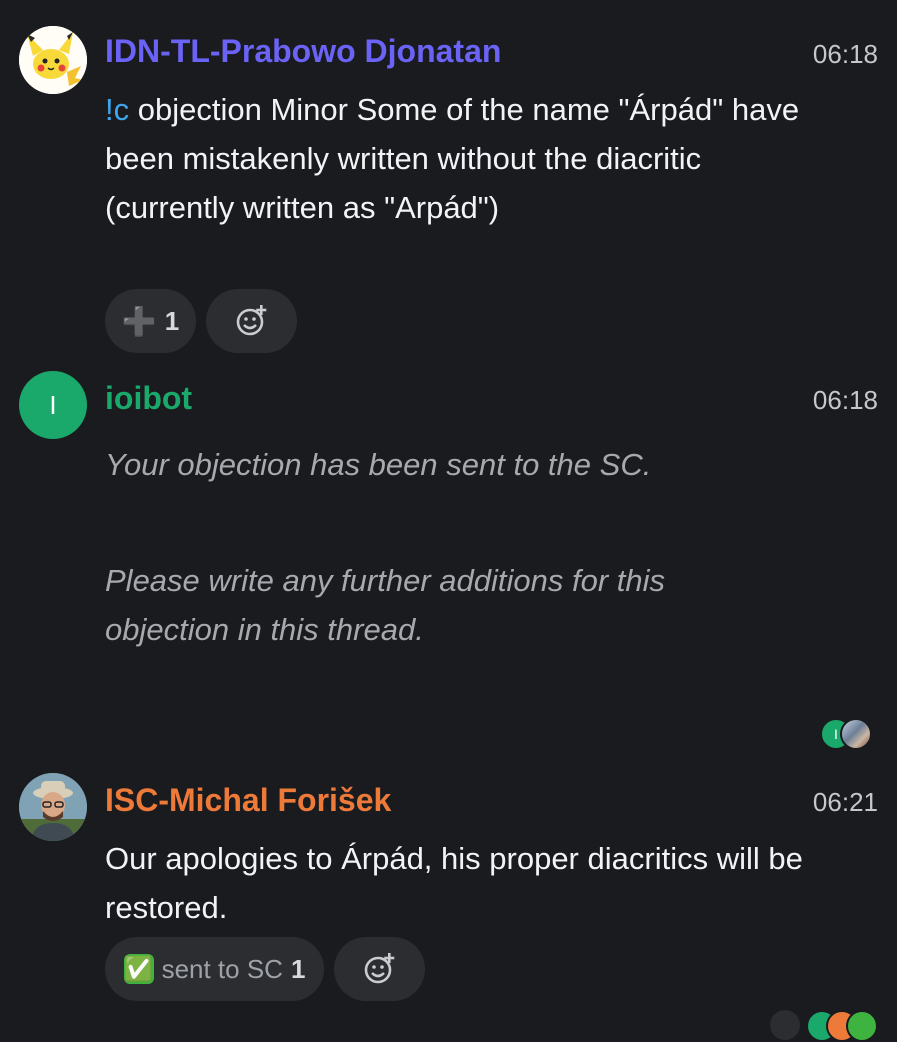  I want to click on checkmark-emoji-icon: ✅, so click(138, 969).